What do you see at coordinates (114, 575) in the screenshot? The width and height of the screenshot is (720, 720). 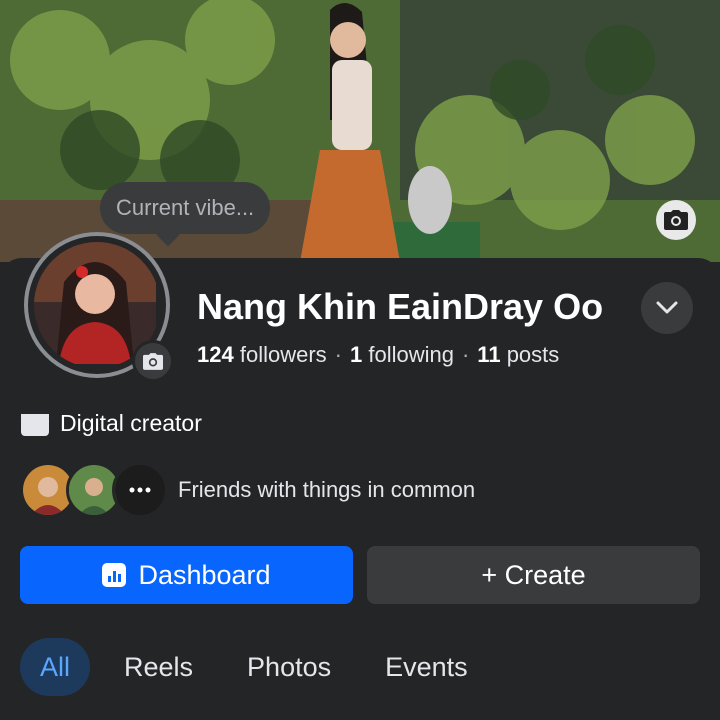 I see `dashboard-icon` at bounding box center [114, 575].